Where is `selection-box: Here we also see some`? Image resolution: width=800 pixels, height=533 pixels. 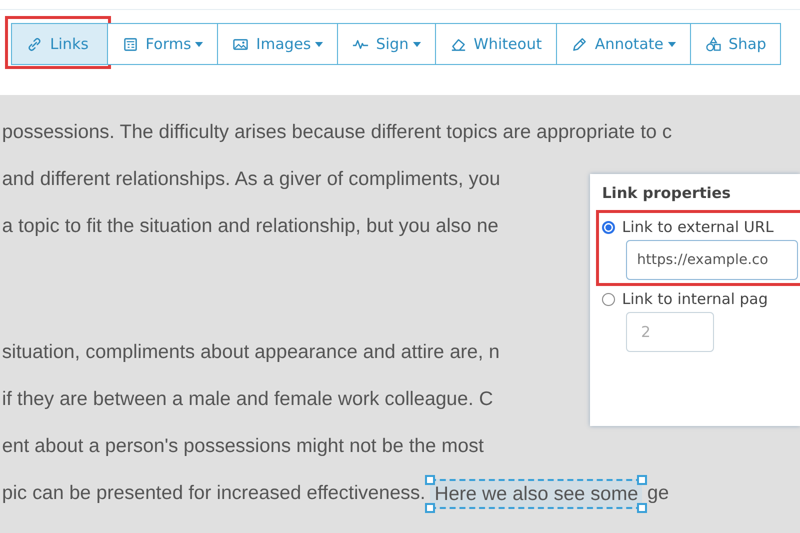
selection-box: Here we also see some is located at coordinates (536, 493).